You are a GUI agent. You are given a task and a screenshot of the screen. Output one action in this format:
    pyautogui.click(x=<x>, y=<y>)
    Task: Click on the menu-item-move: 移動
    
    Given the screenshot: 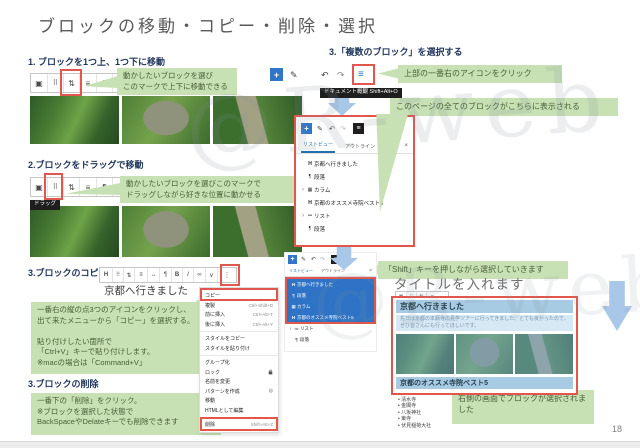 What is the action you would take?
    pyautogui.click(x=239, y=401)
    